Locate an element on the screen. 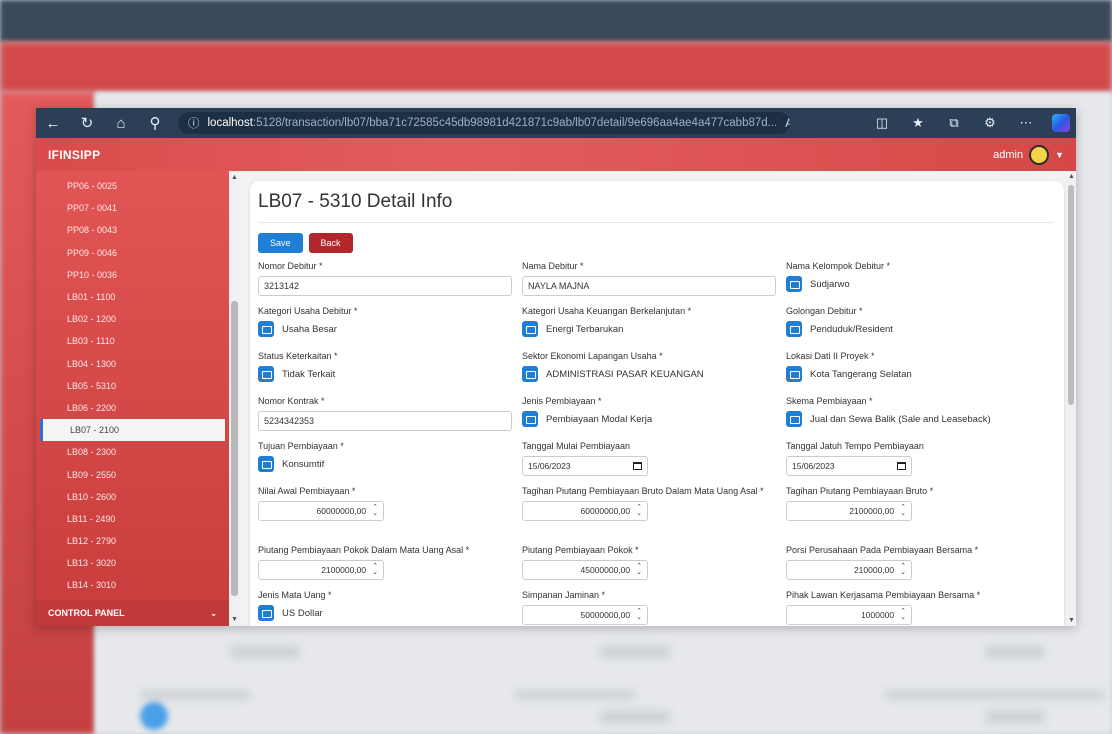  nama-debitur-input: NAYLA MAJNA is located at coordinates (649, 286).